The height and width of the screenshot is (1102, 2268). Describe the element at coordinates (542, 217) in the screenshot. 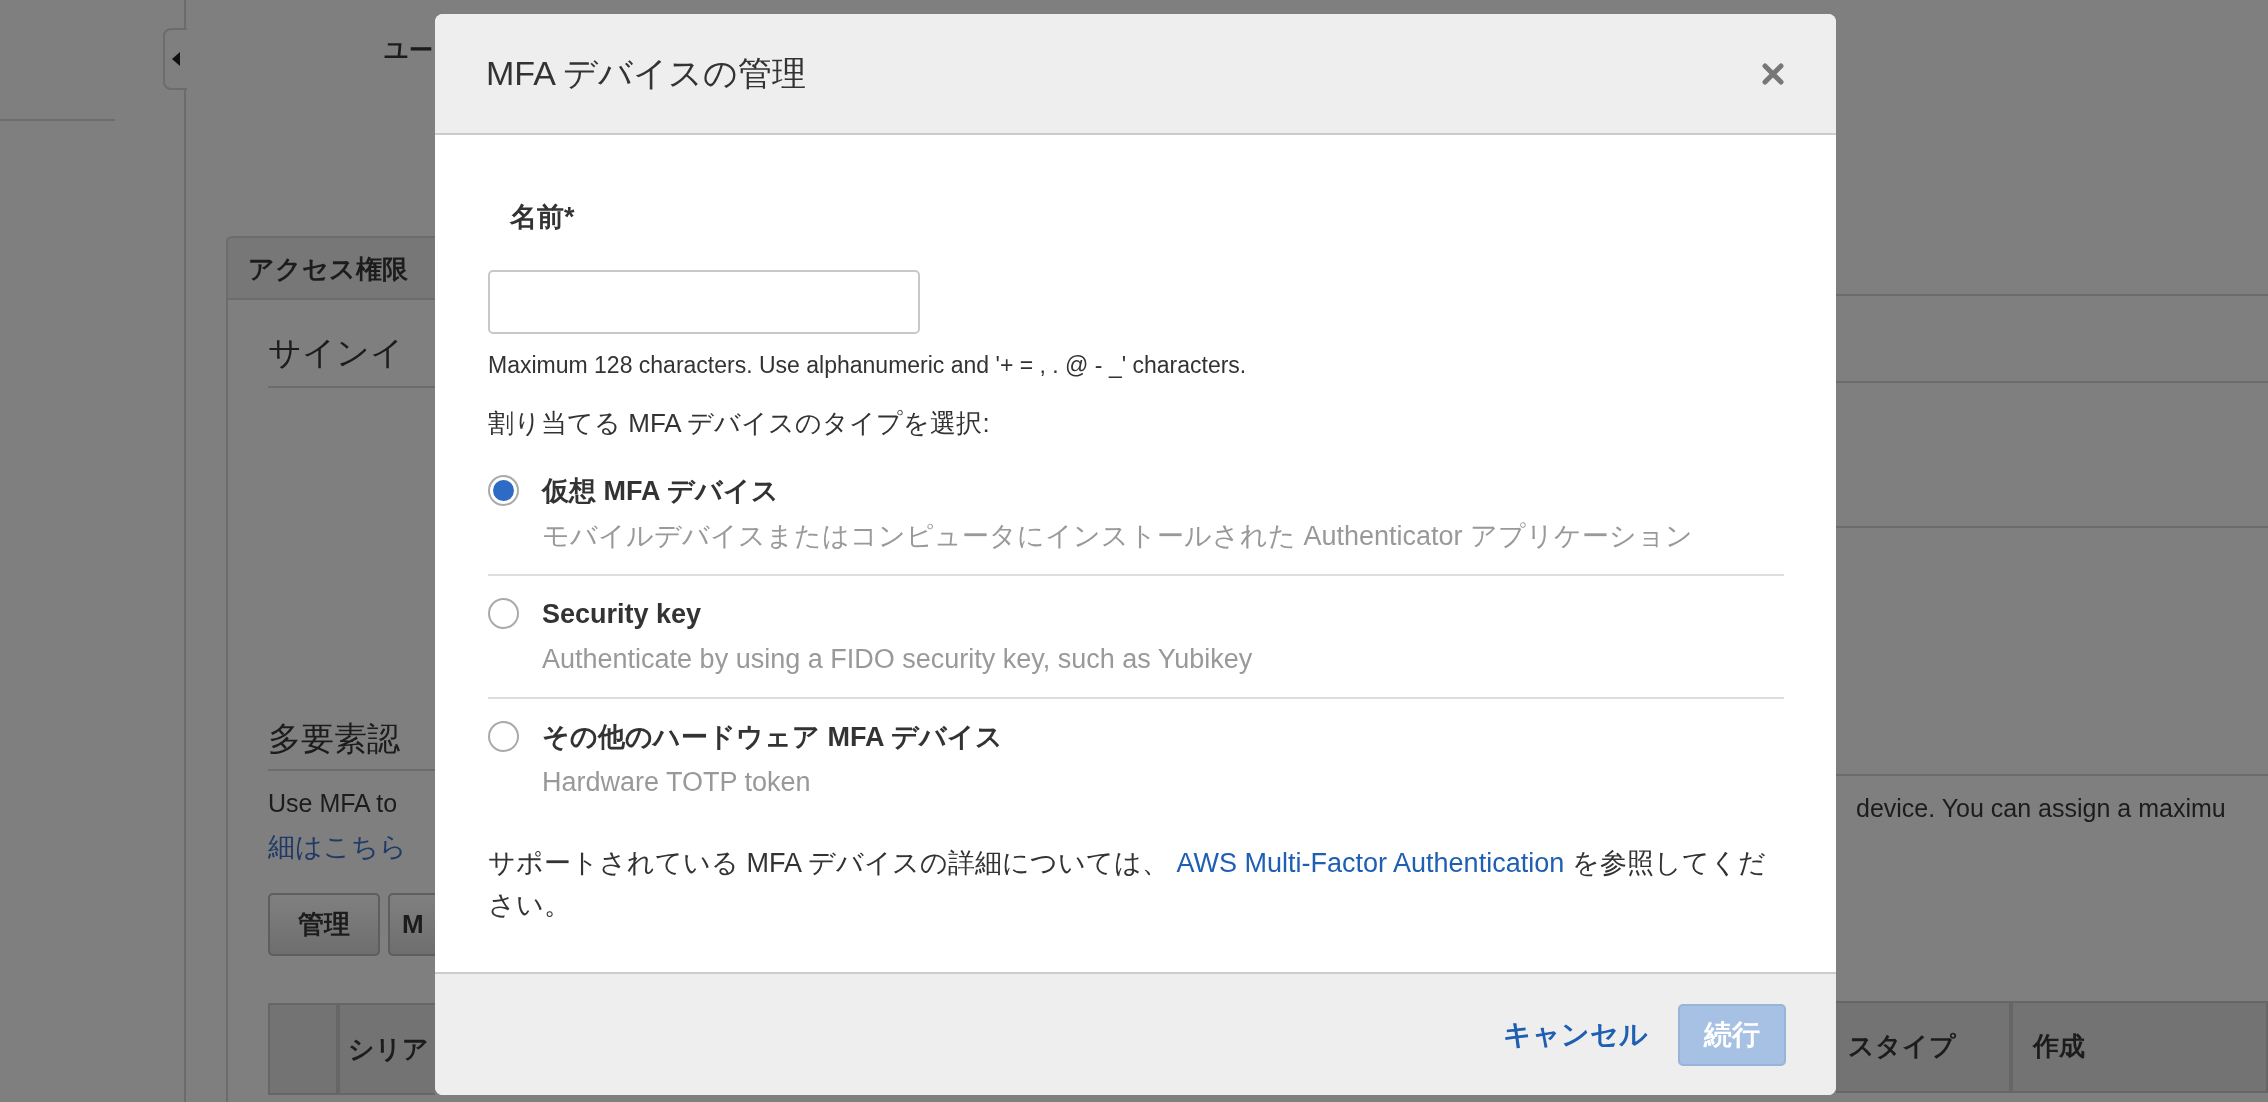

I see `field-label: 名前*` at that location.